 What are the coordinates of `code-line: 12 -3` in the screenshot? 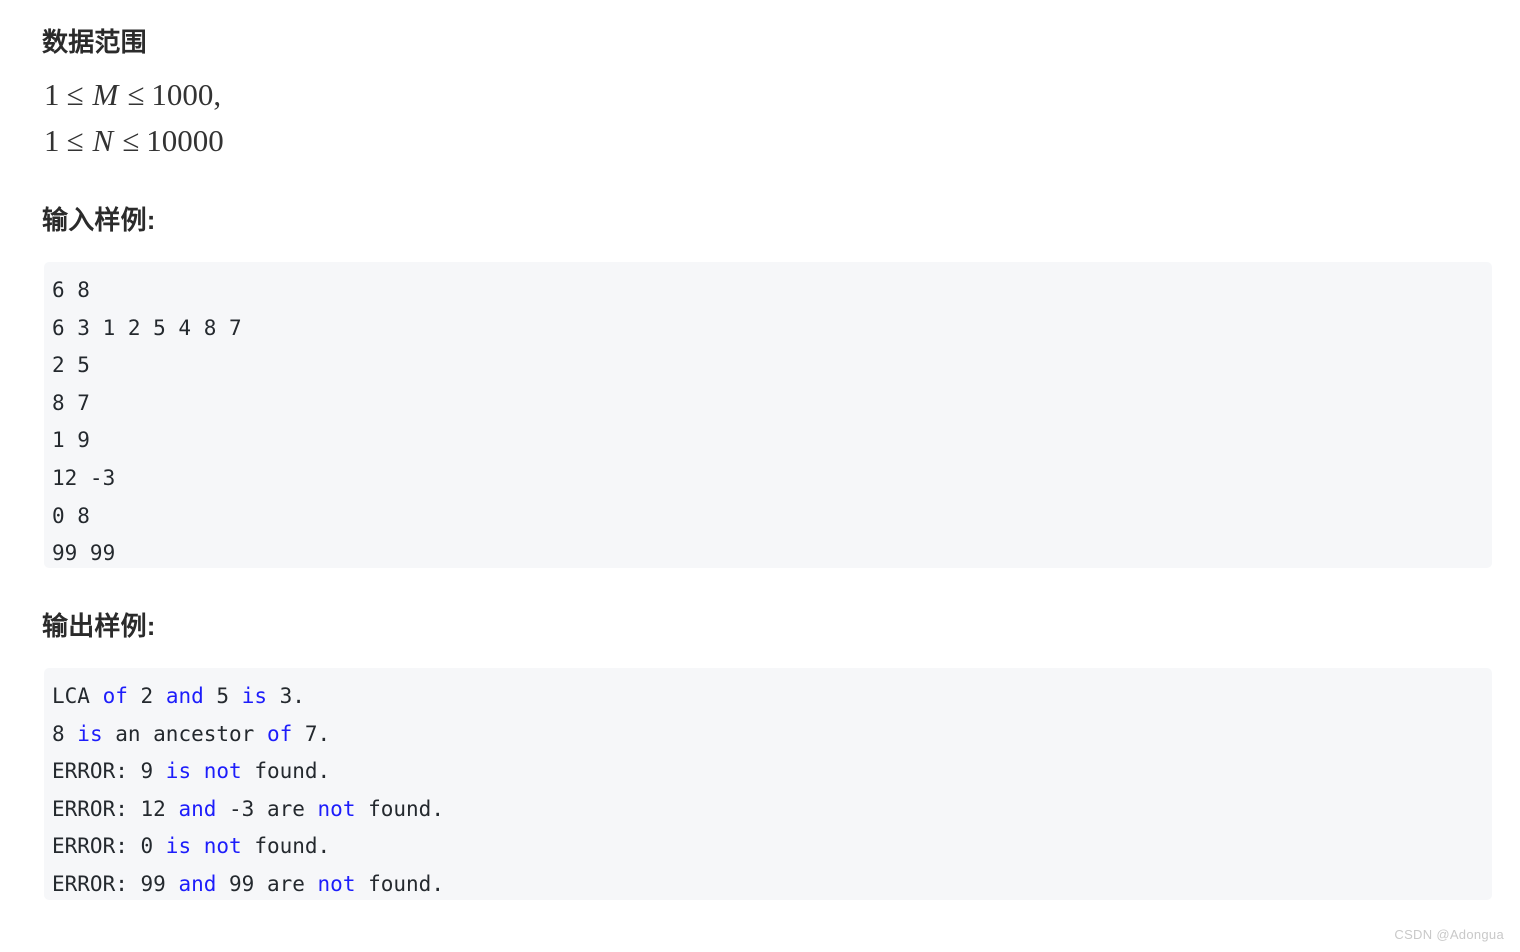 It's located at (84, 477).